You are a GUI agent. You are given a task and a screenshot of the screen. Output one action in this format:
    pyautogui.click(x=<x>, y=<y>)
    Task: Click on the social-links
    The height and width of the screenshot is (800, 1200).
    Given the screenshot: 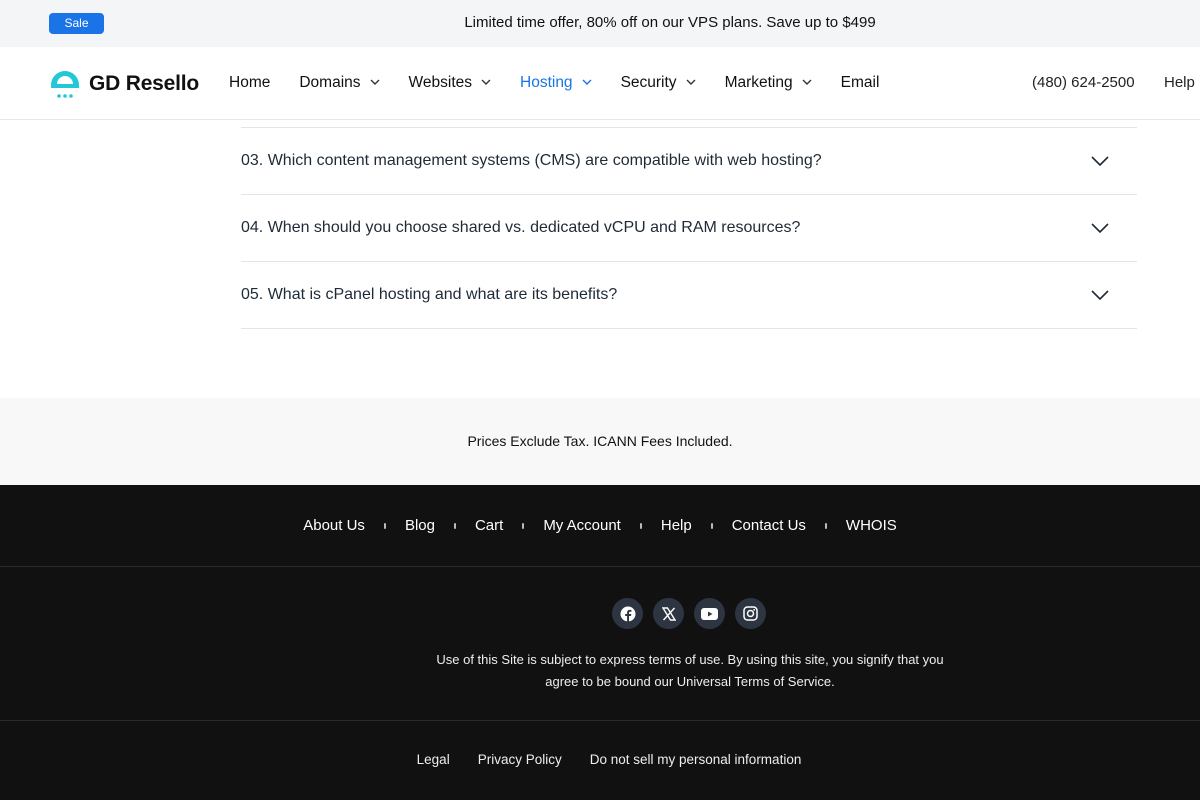 What is the action you would take?
    pyautogui.click(x=694, y=613)
    